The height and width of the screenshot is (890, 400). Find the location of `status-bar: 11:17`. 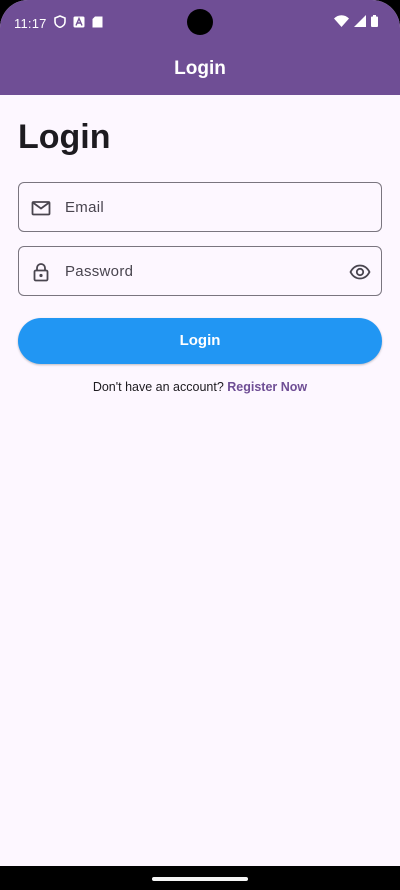

status-bar: 11:17 is located at coordinates (200, 22).